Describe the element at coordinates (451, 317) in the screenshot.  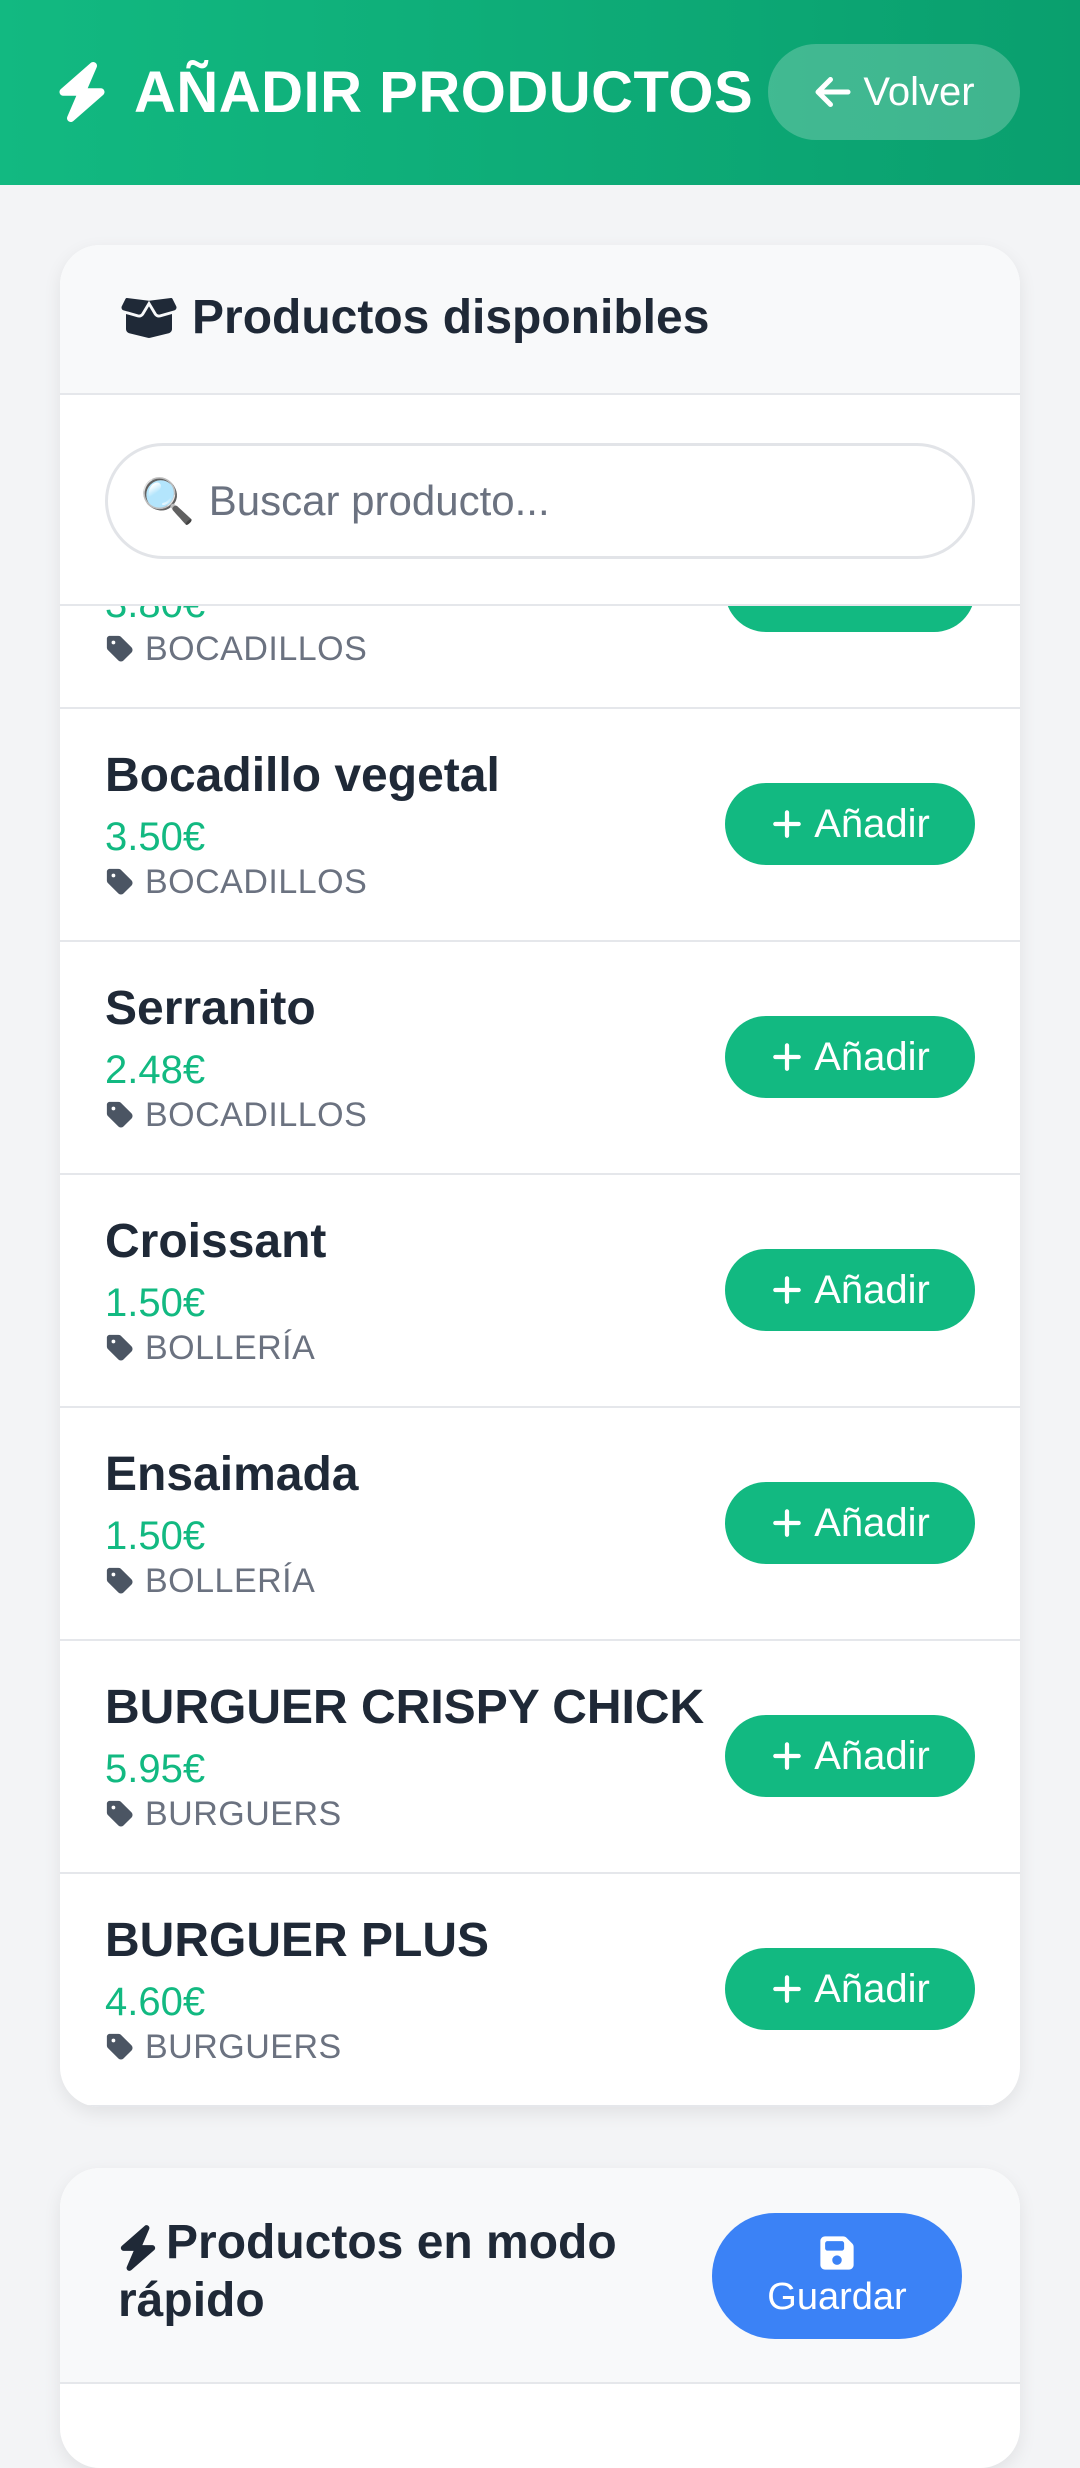
I see `available-products-title: Productos disponibles` at that location.